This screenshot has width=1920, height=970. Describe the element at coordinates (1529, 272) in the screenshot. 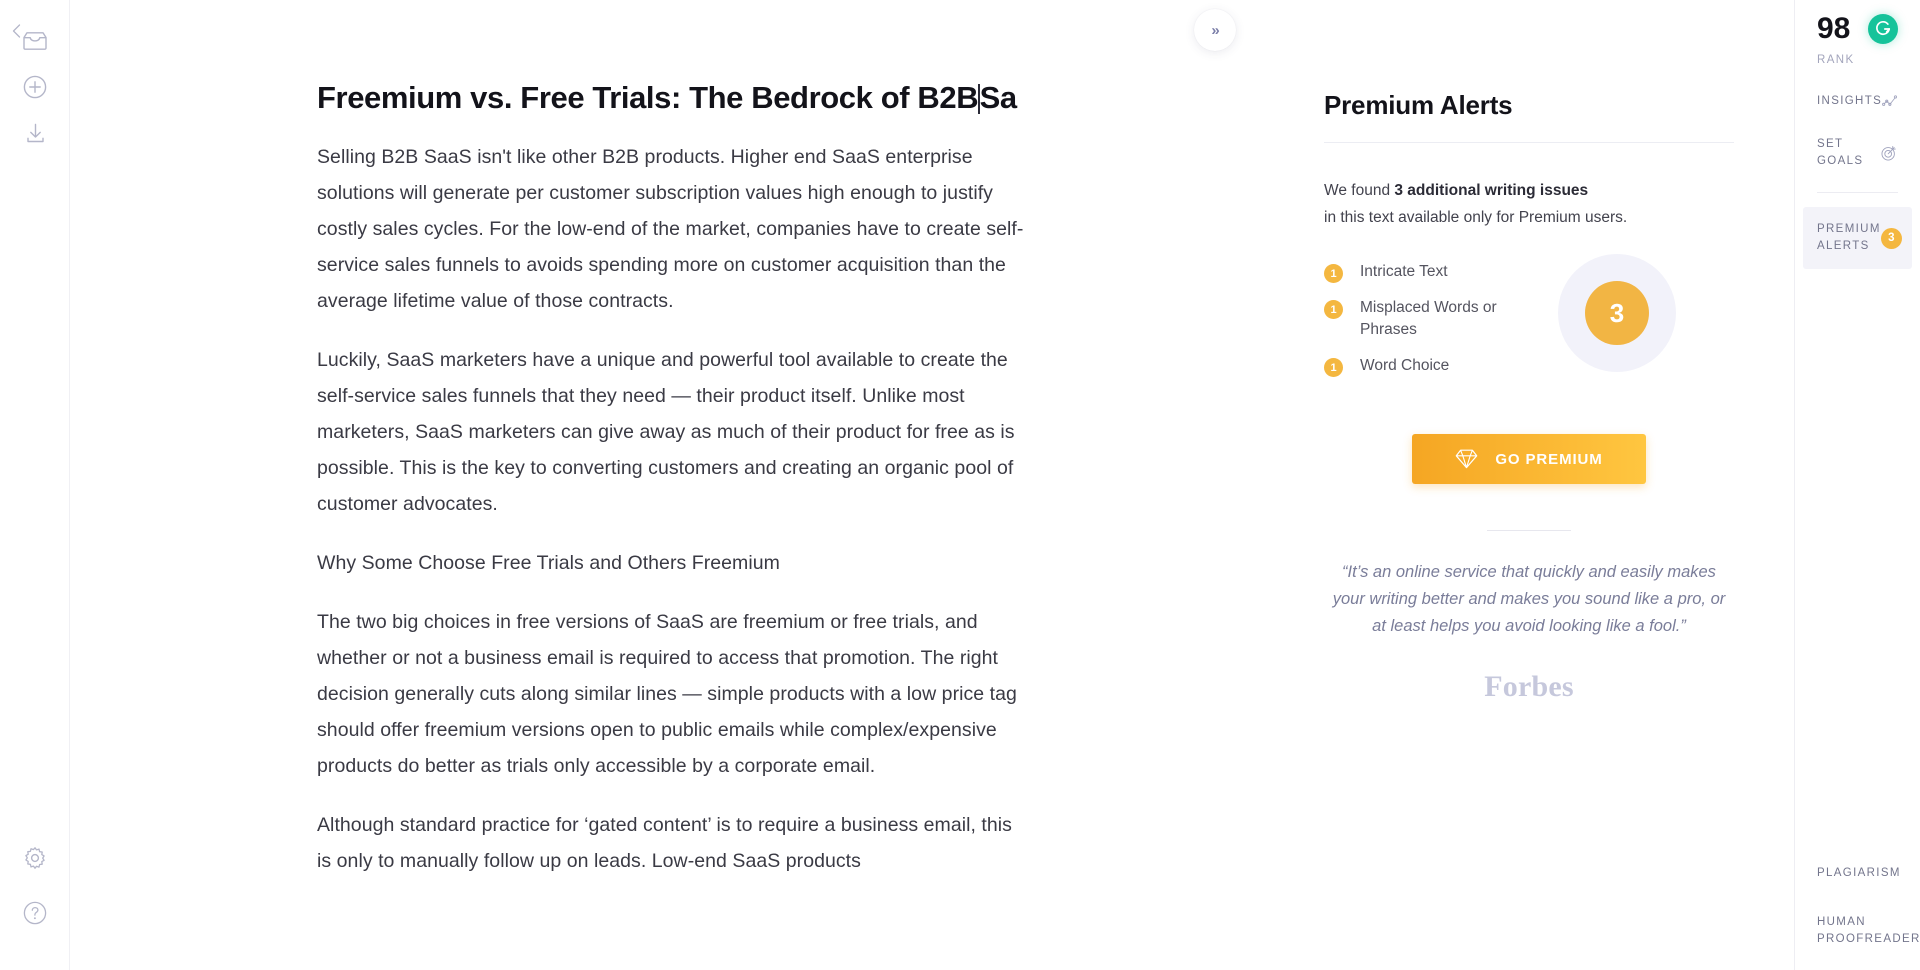

I see `alert-item: 1 Intricate Text` at that location.